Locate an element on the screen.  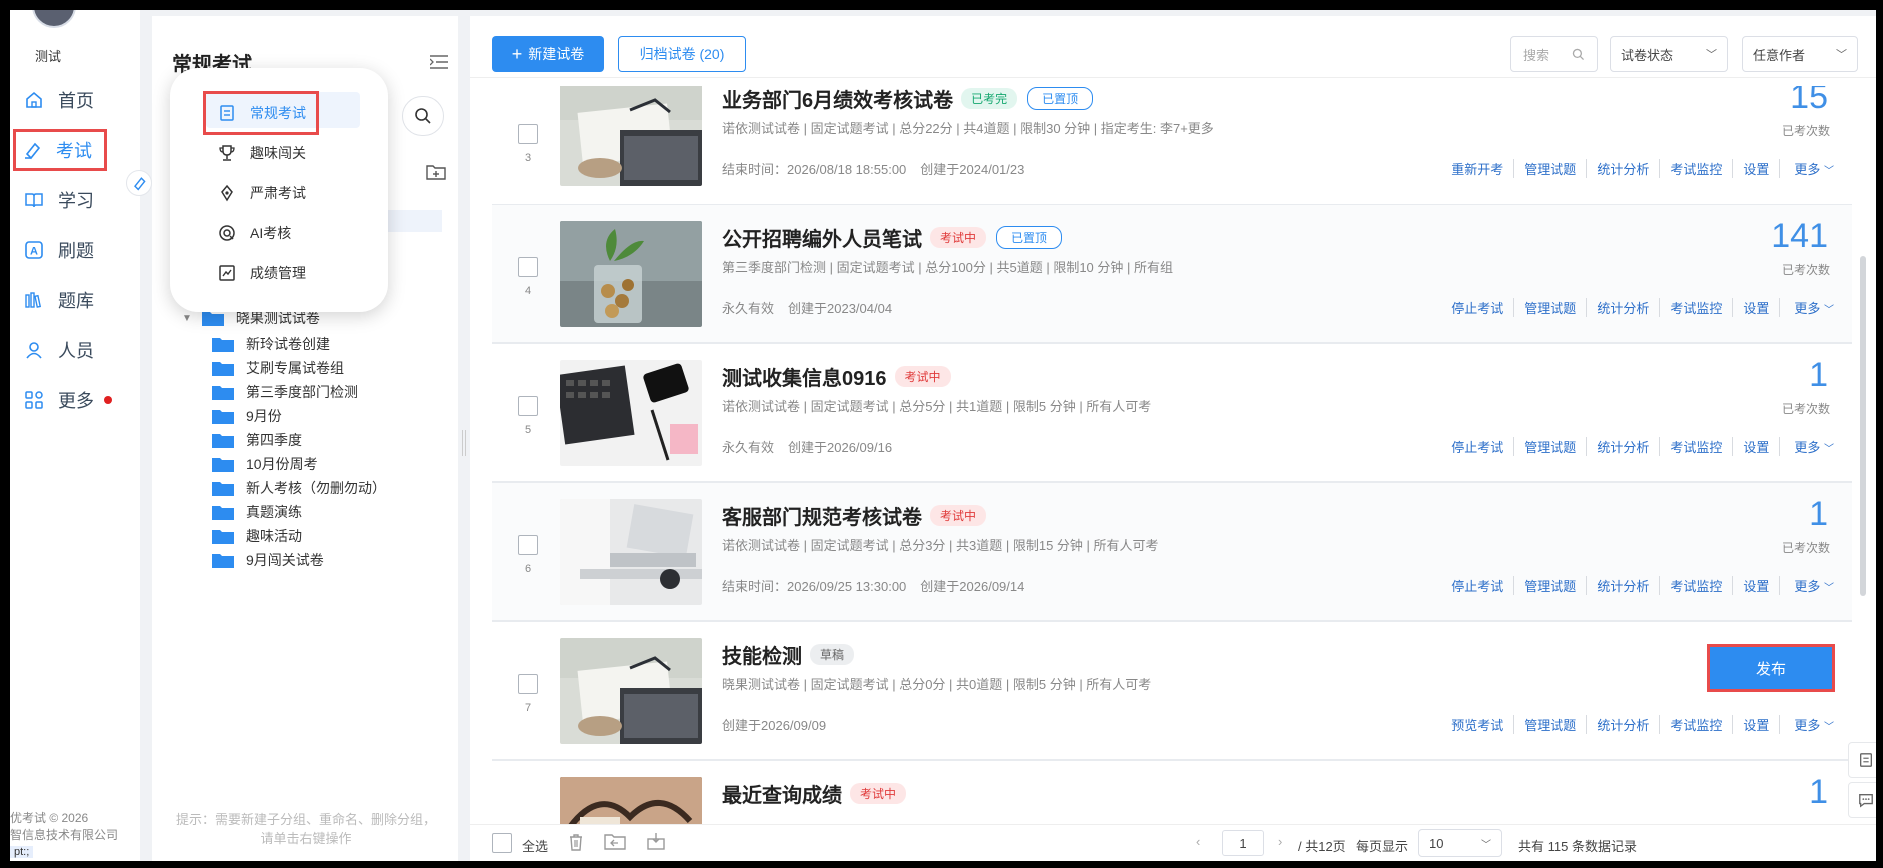
exam-title: 公开招聘编外人员笔试 is located at coordinates (822, 237).